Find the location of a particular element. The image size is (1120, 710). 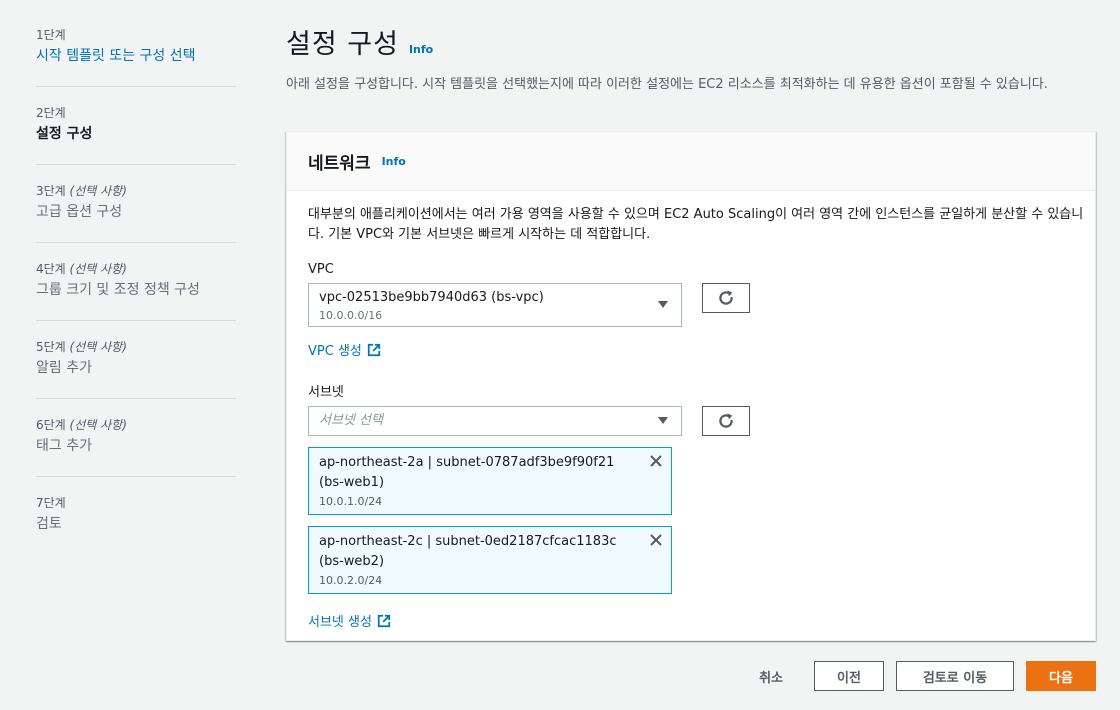

step-7: 7단계 검토 is located at coordinates (136, 515).